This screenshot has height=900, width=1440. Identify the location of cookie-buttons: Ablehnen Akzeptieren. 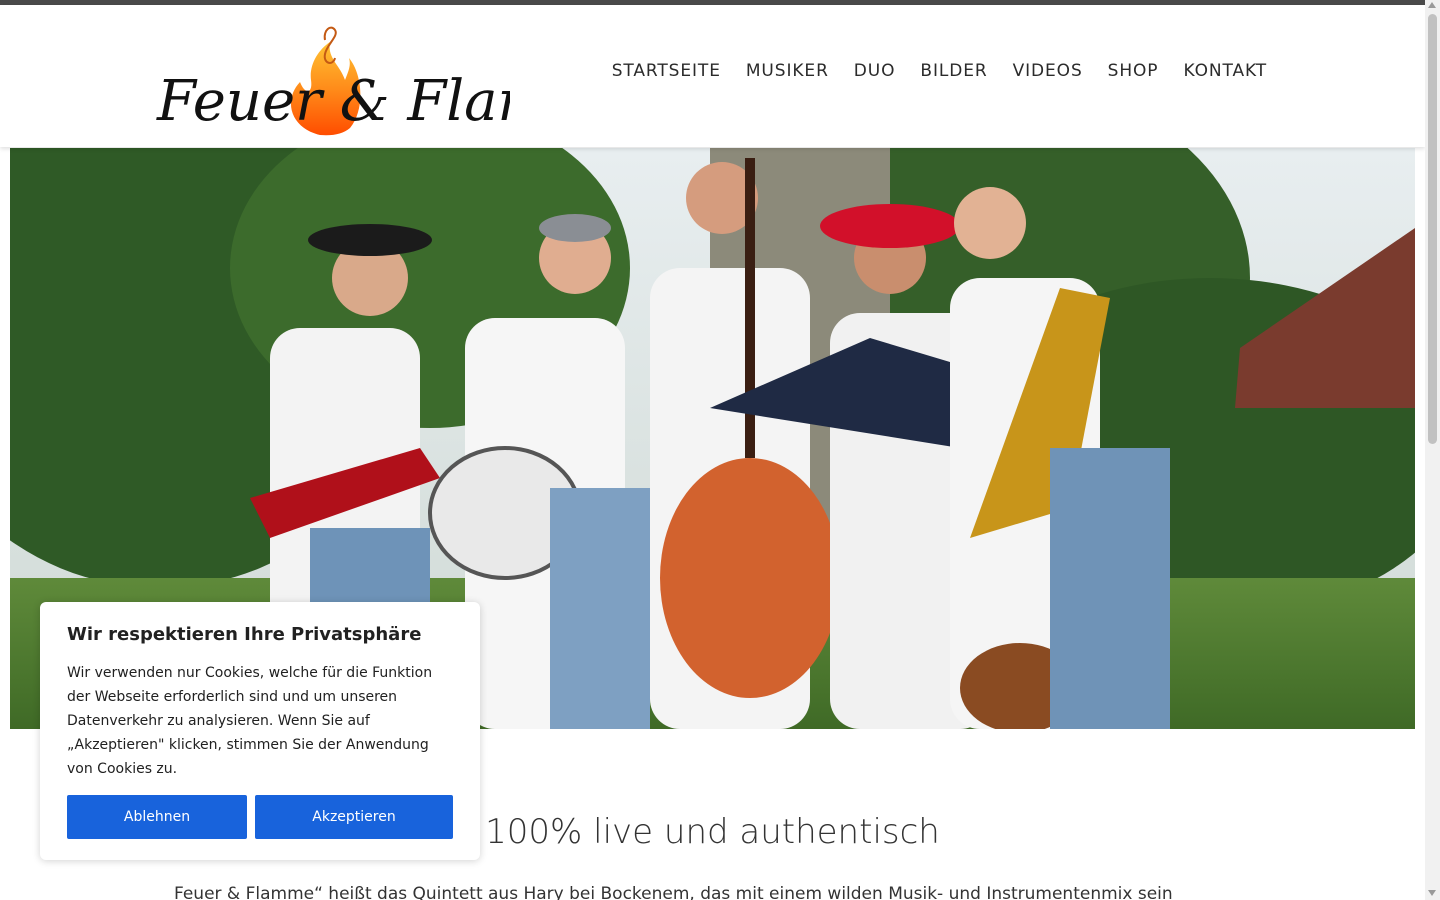
(260, 817).